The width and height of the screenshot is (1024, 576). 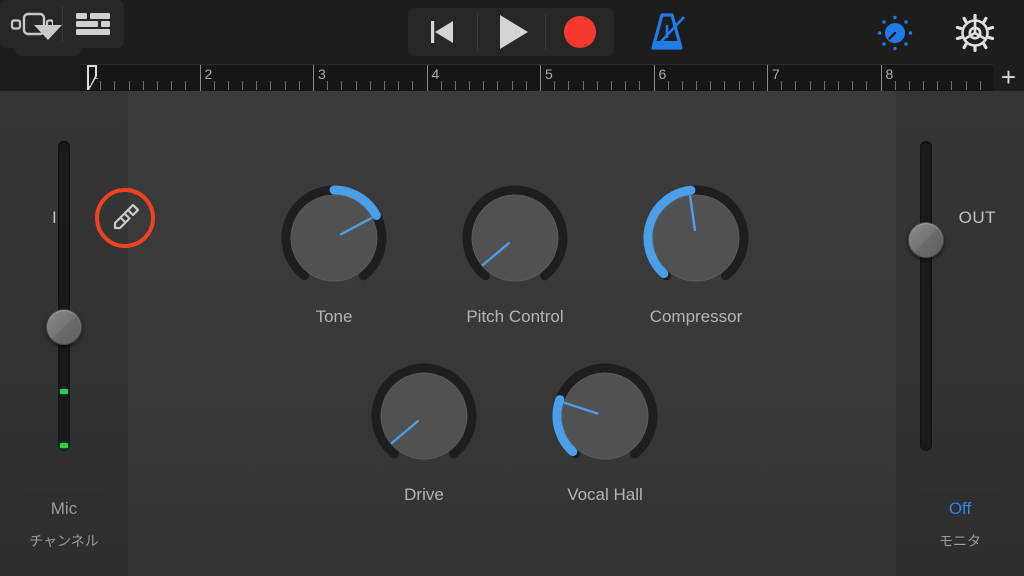 I want to click on knob-dial-pitch-control, so click(x=515, y=238).